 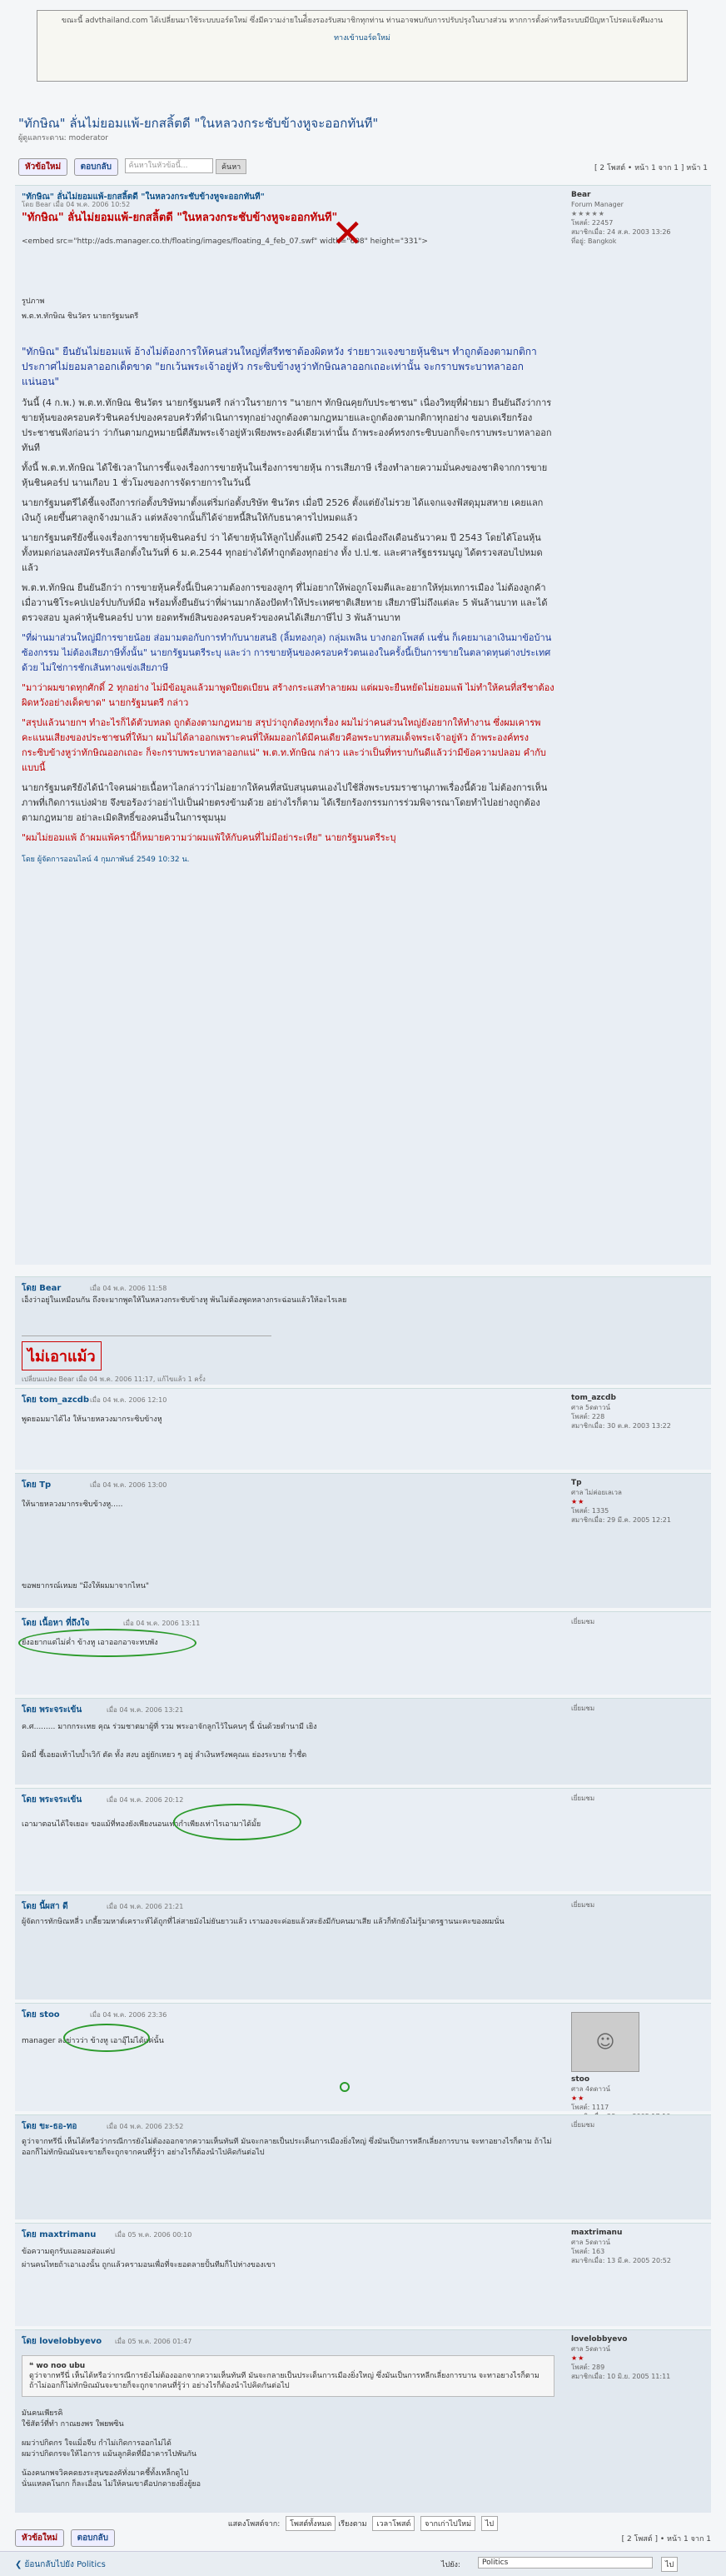 What do you see at coordinates (565, 2563) in the screenshot?
I see `jump-select: Politics` at bounding box center [565, 2563].